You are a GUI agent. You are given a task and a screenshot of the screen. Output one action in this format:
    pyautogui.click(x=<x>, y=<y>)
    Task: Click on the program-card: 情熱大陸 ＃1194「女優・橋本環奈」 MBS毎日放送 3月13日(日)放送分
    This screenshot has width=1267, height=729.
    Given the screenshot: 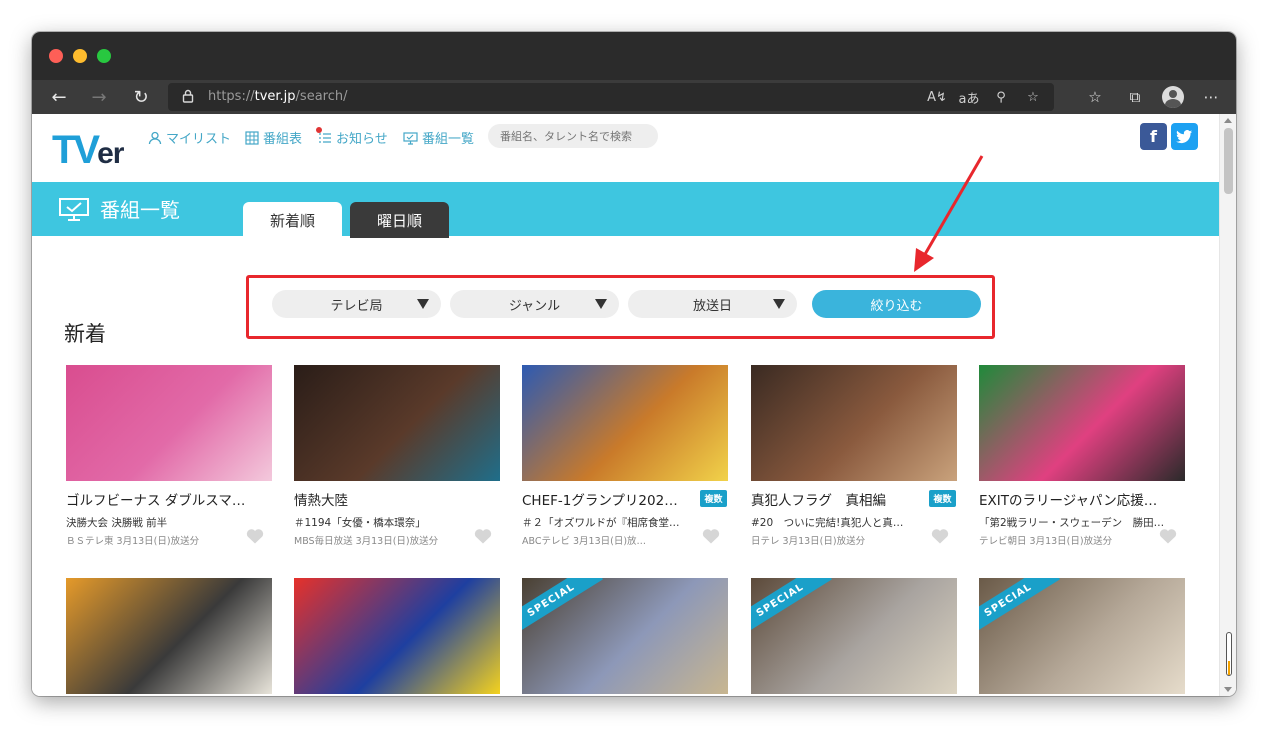 What is the action you would take?
    pyautogui.click(x=397, y=455)
    